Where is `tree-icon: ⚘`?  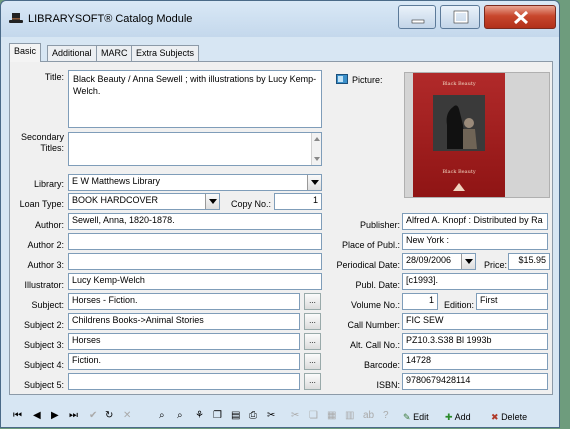
tree-icon: ⚘ is located at coordinates (199, 416).